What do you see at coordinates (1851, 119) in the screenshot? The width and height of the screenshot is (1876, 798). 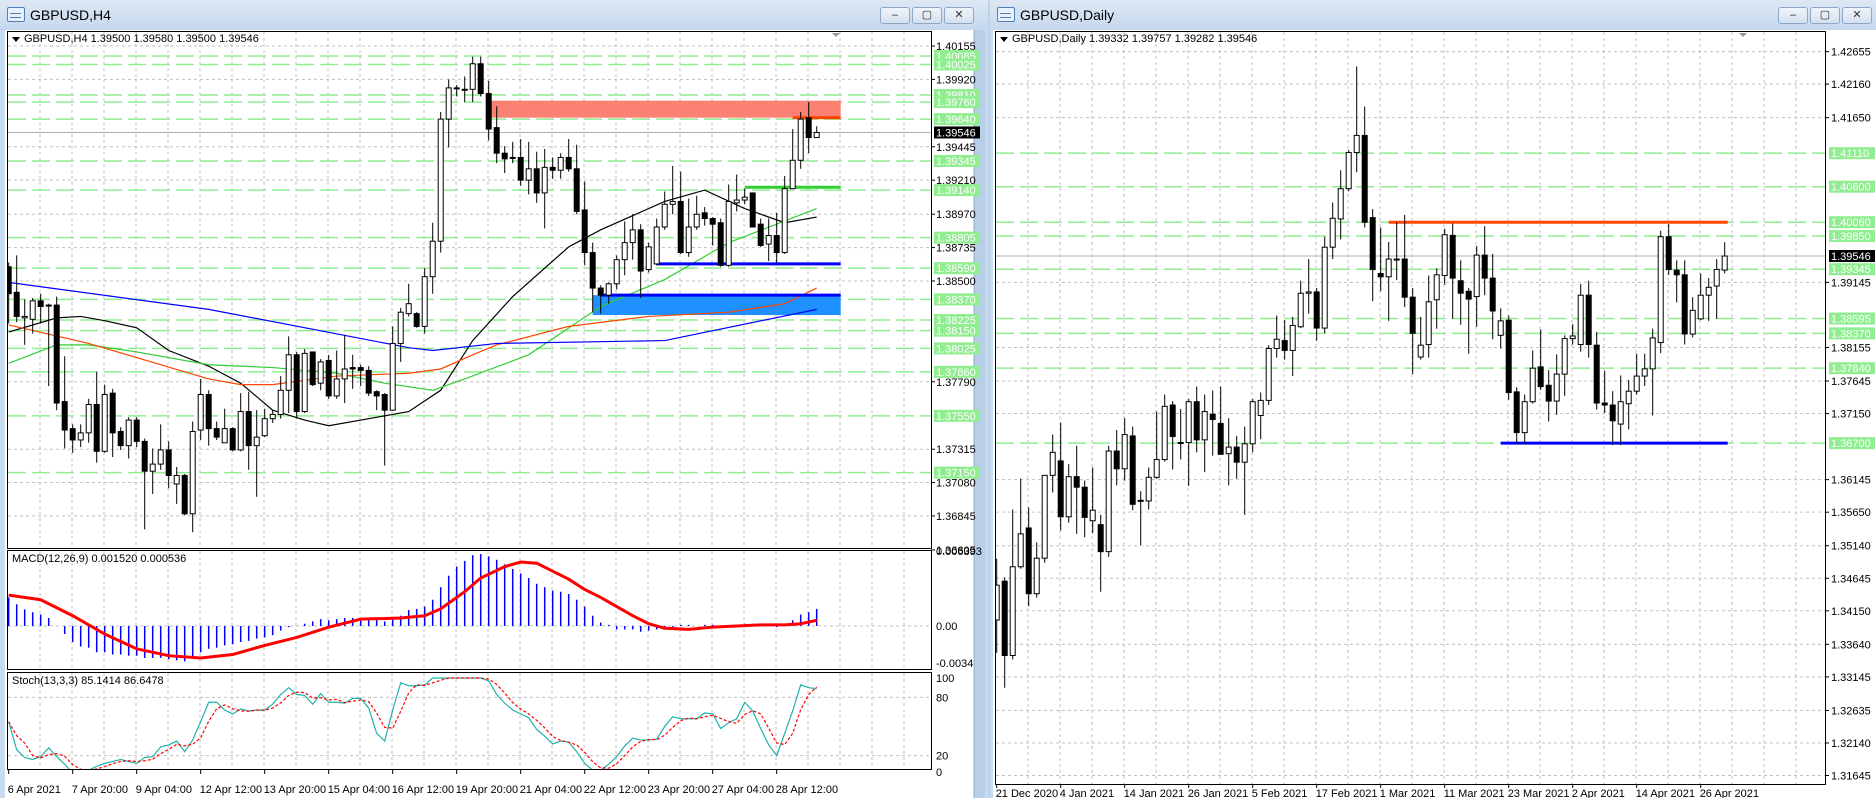 I see `price-tick-label: 1.41650` at bounding box center [1851, 119].